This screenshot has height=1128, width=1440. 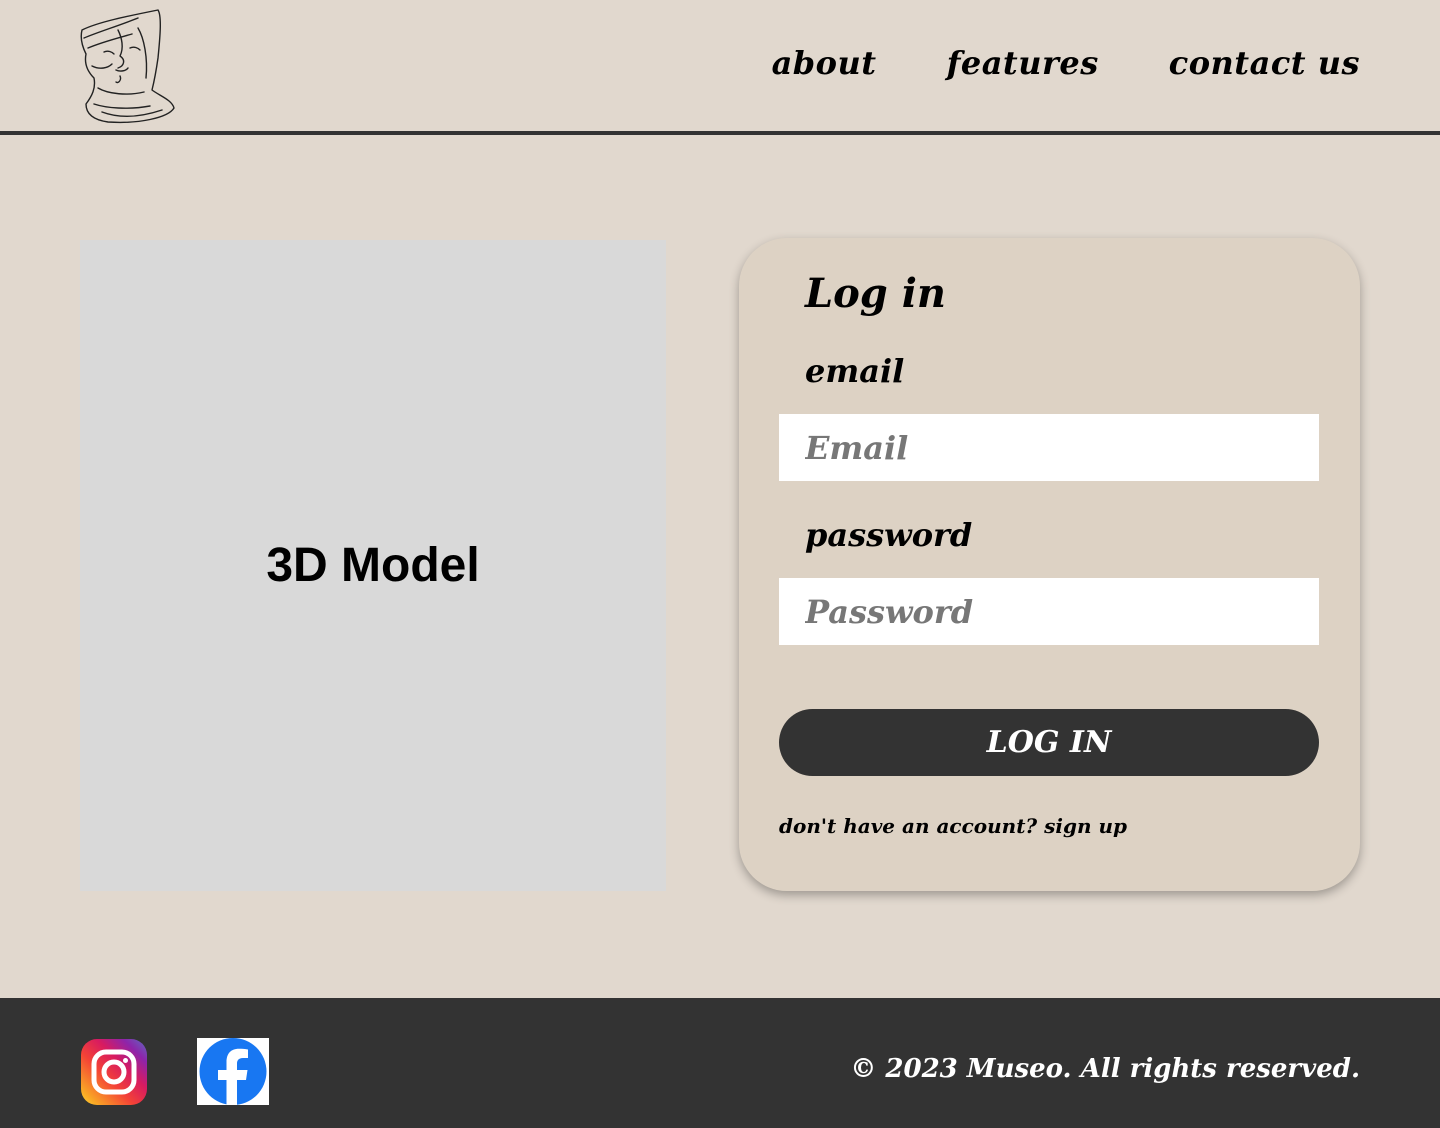 I want to click on model-placeholder-label: 3D Model, so click(x=373, y=565).